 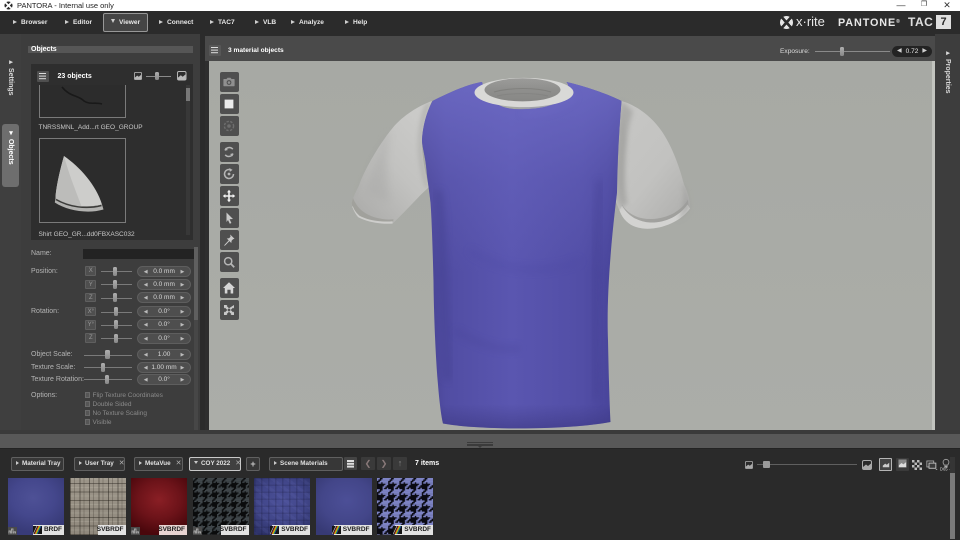 What do you see at coordinates (944, 468) in the screenshot?
I see `svg-text: D65` at bounding box center [944, 468].